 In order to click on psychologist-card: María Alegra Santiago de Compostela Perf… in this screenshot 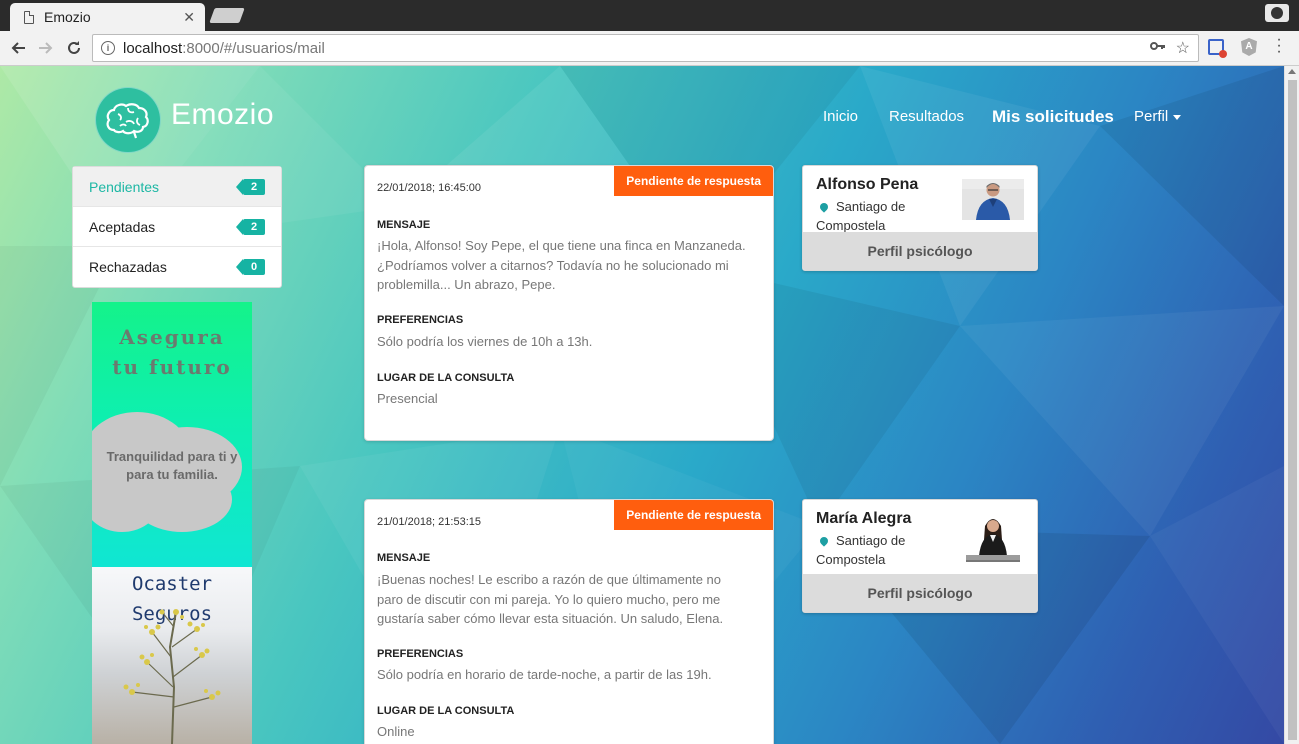, I will do `click(920, 556)`.